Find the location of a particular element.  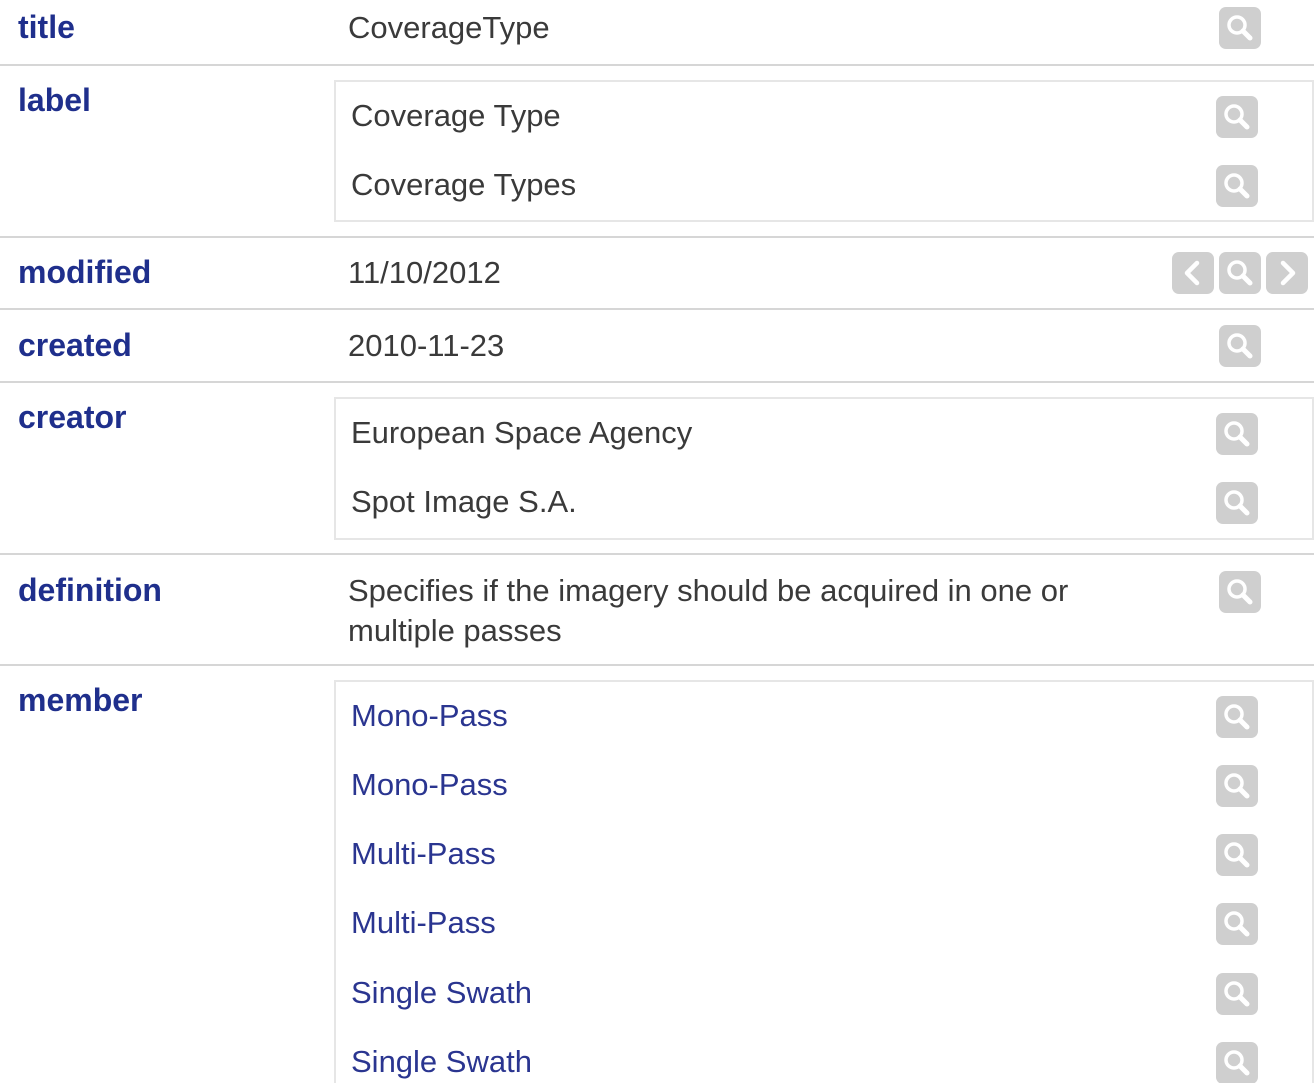

value-label-1: Coverage Type is located at coordinates (456, 115).